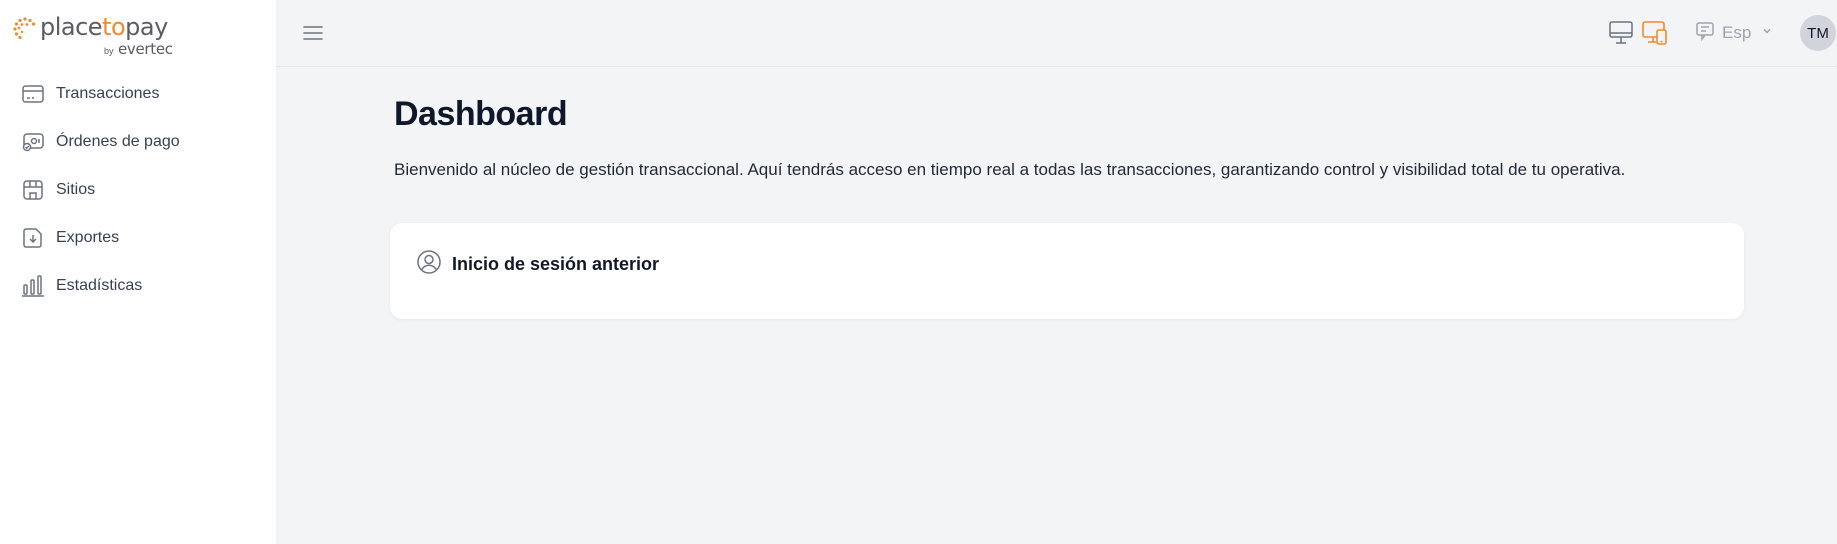 This screenshot has width=1837, height=544. I want to click on responsive-view-icon, so click(1655, 33).